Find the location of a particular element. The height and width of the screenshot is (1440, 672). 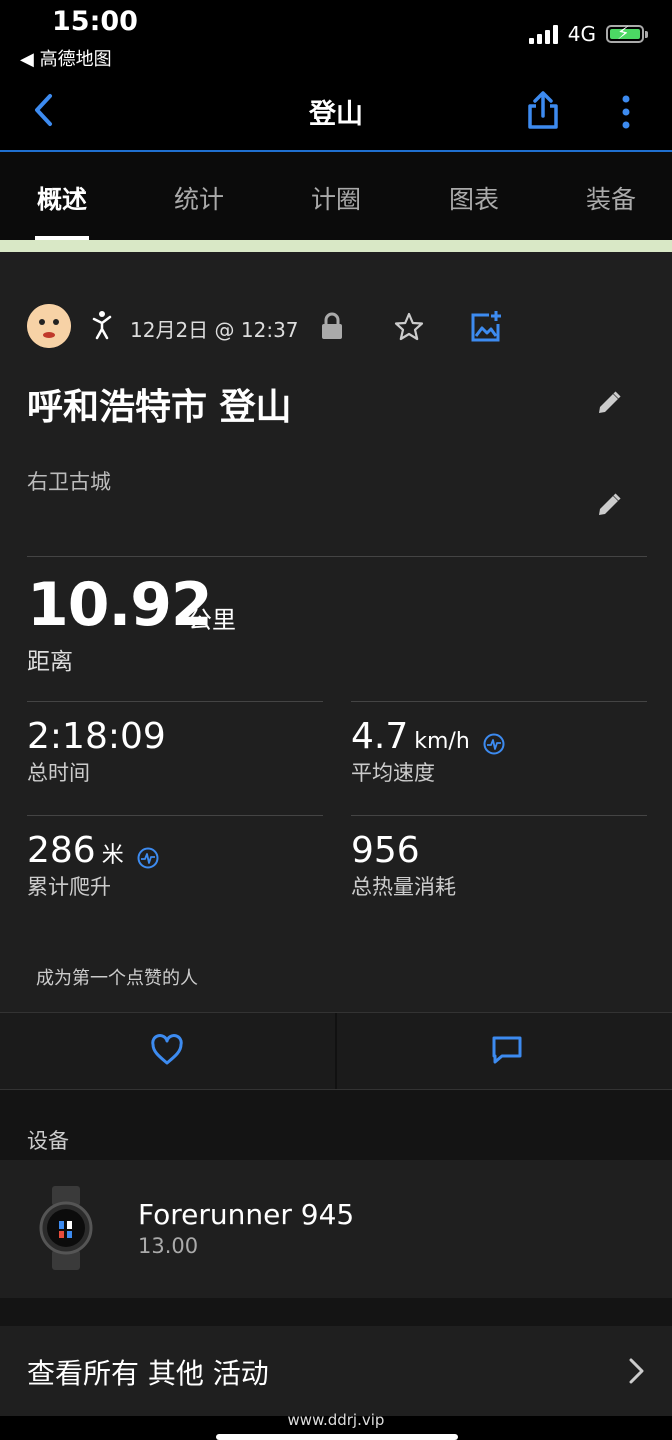

watermark: www.ddrj.vip is located at coordinates (336, 1420).